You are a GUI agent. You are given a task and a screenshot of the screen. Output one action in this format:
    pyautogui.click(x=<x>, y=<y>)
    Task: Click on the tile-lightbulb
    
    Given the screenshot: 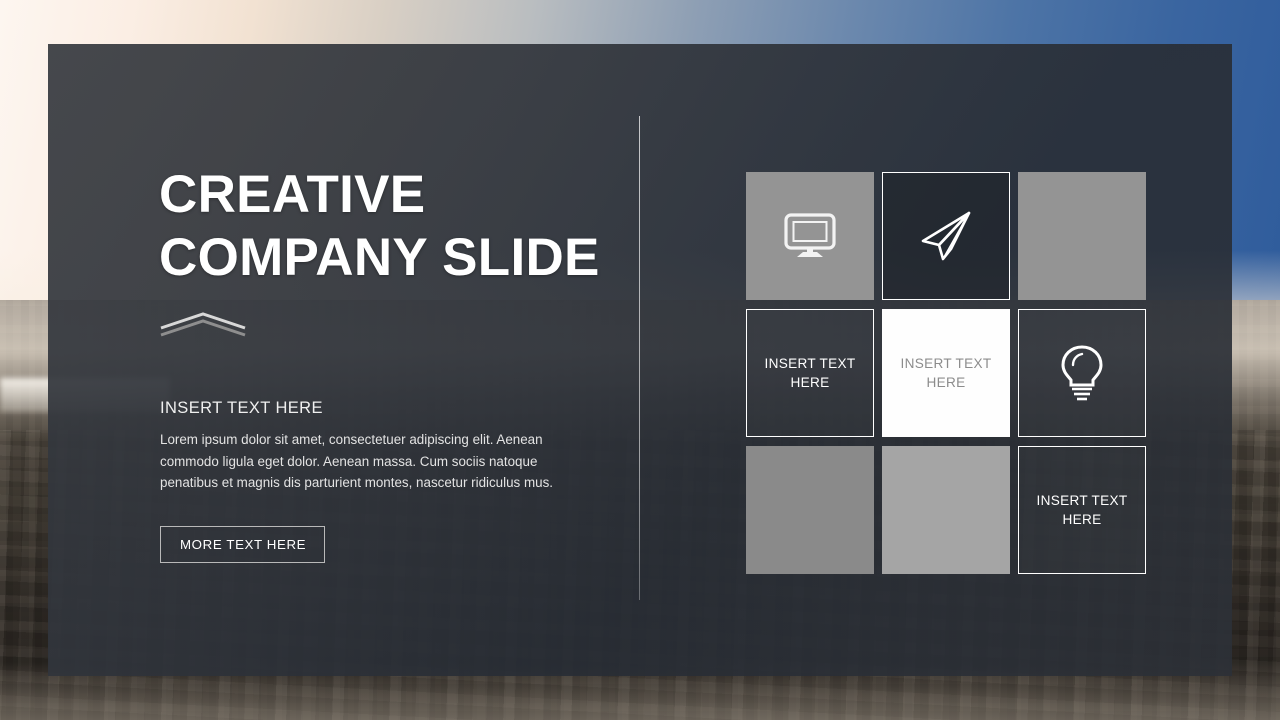 What is the action you would take?
    pyautogui.click(x=1082, y=373)
    